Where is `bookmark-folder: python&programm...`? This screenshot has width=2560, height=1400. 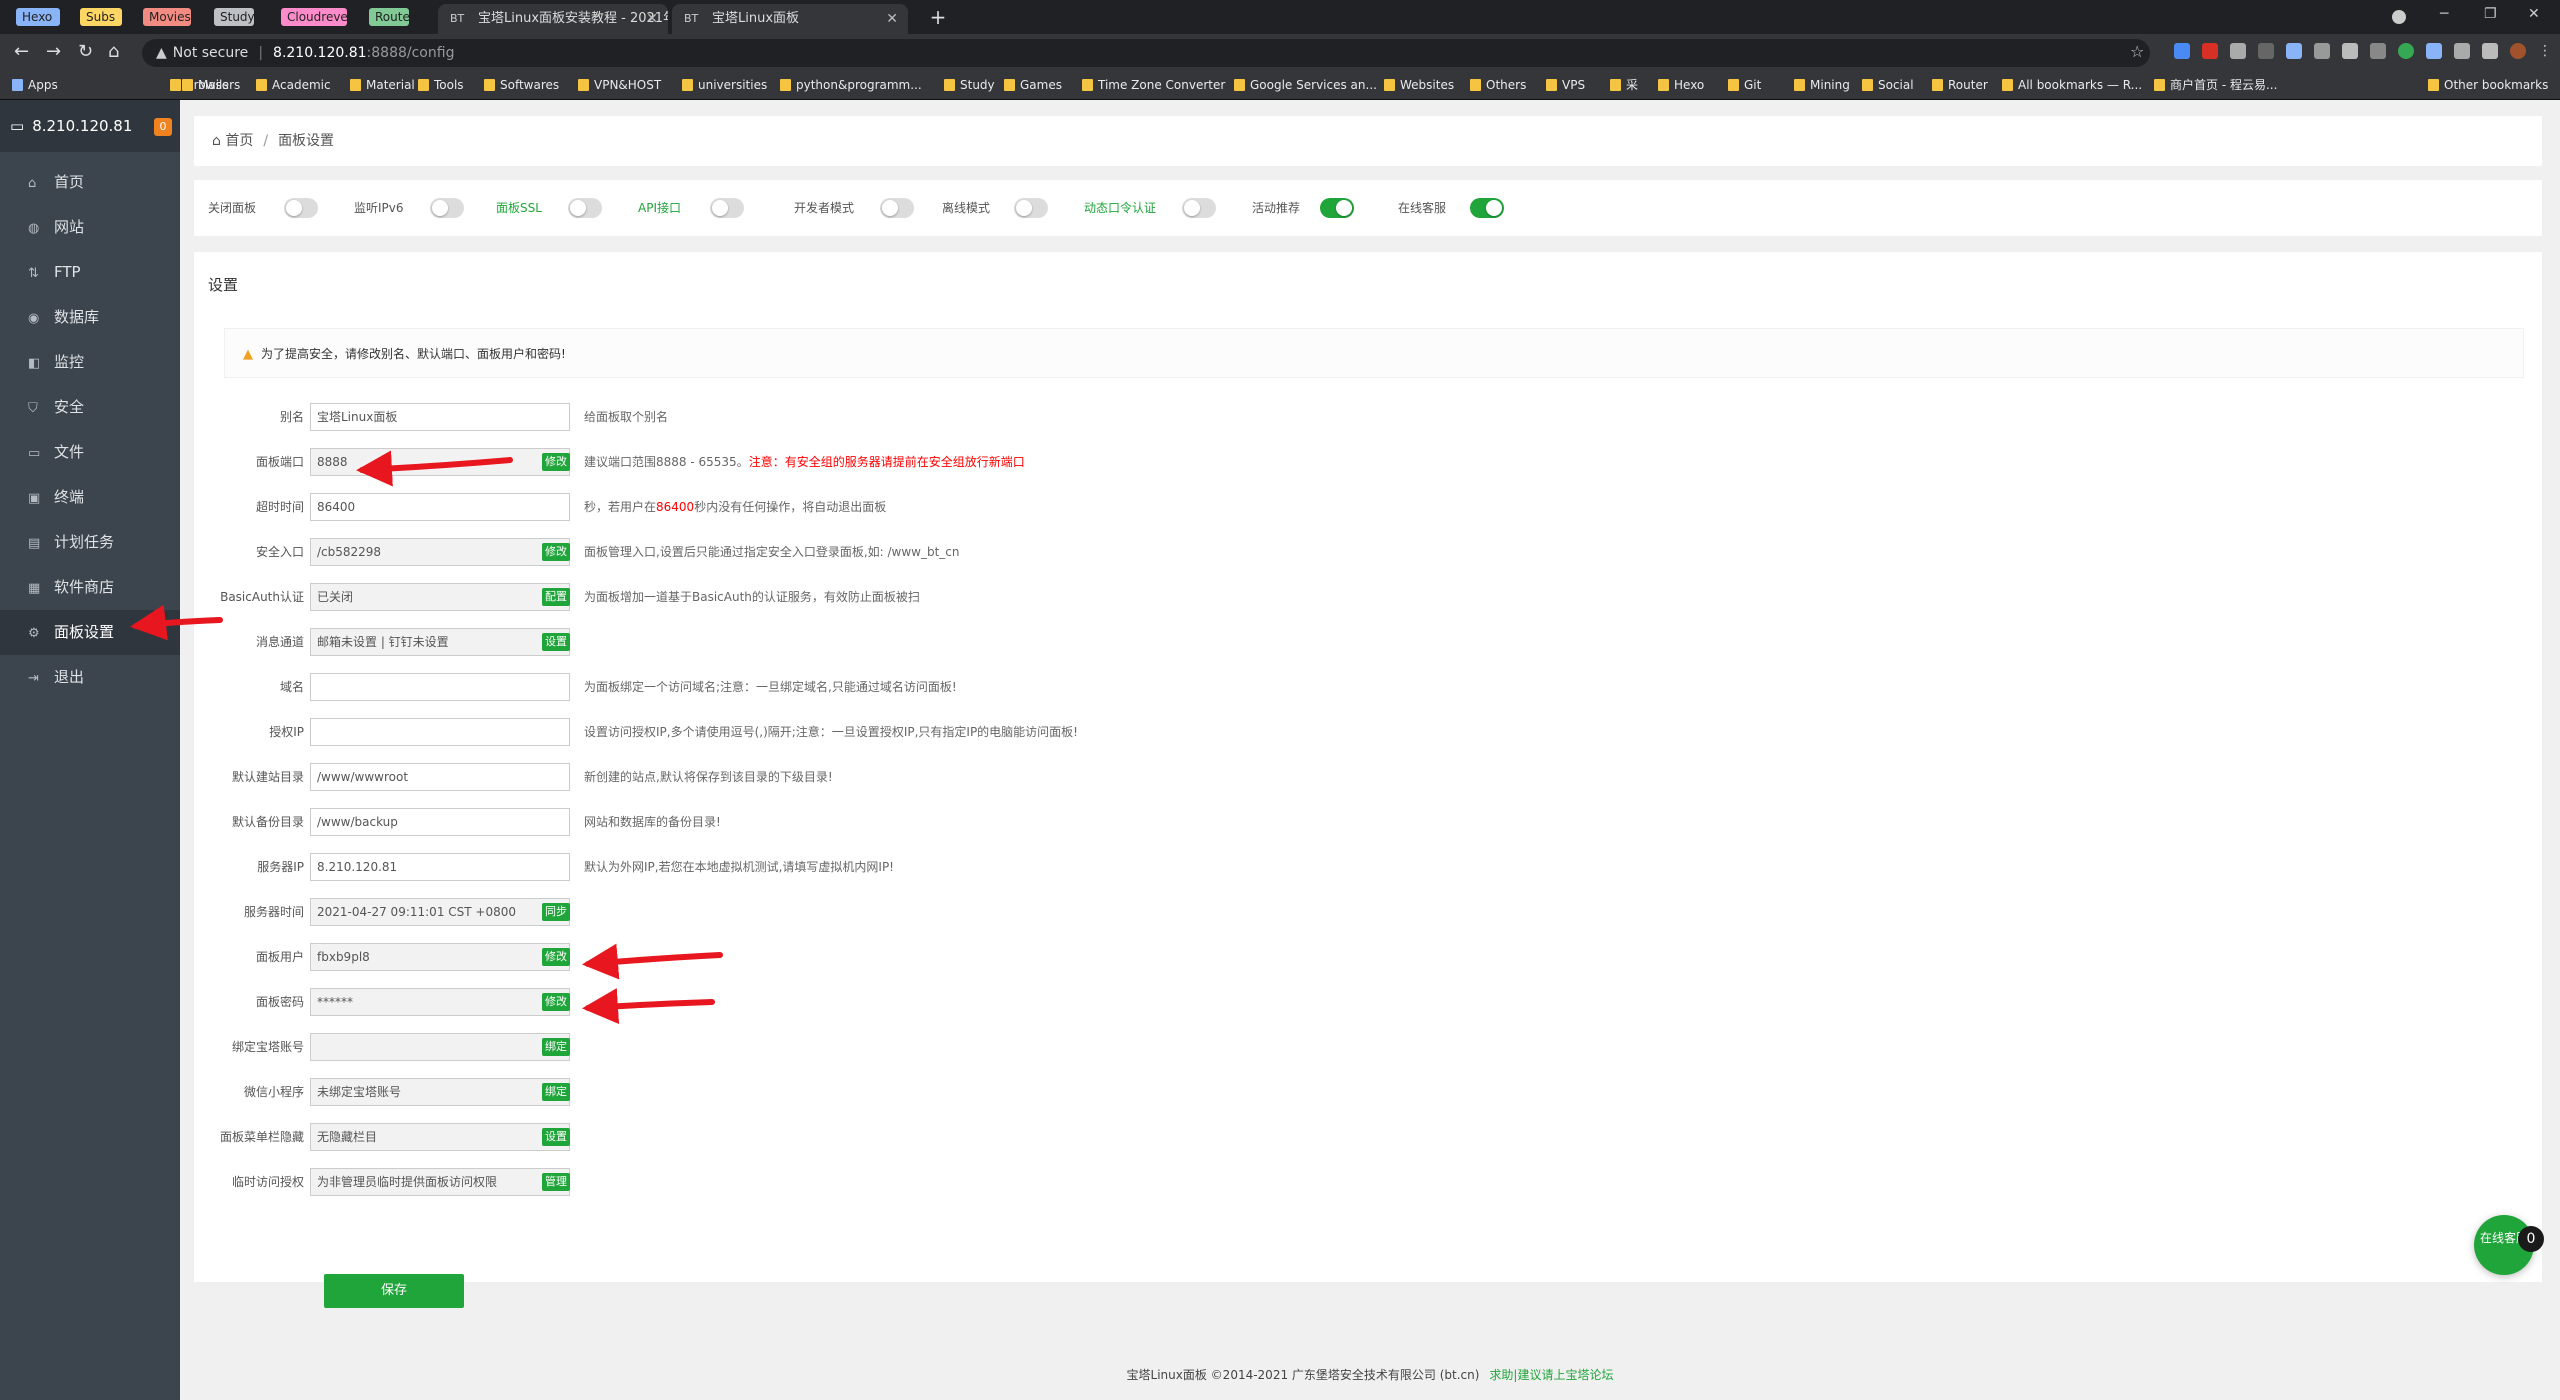
bookmark-folder: python&programm... is located at coordinates (851, 85).